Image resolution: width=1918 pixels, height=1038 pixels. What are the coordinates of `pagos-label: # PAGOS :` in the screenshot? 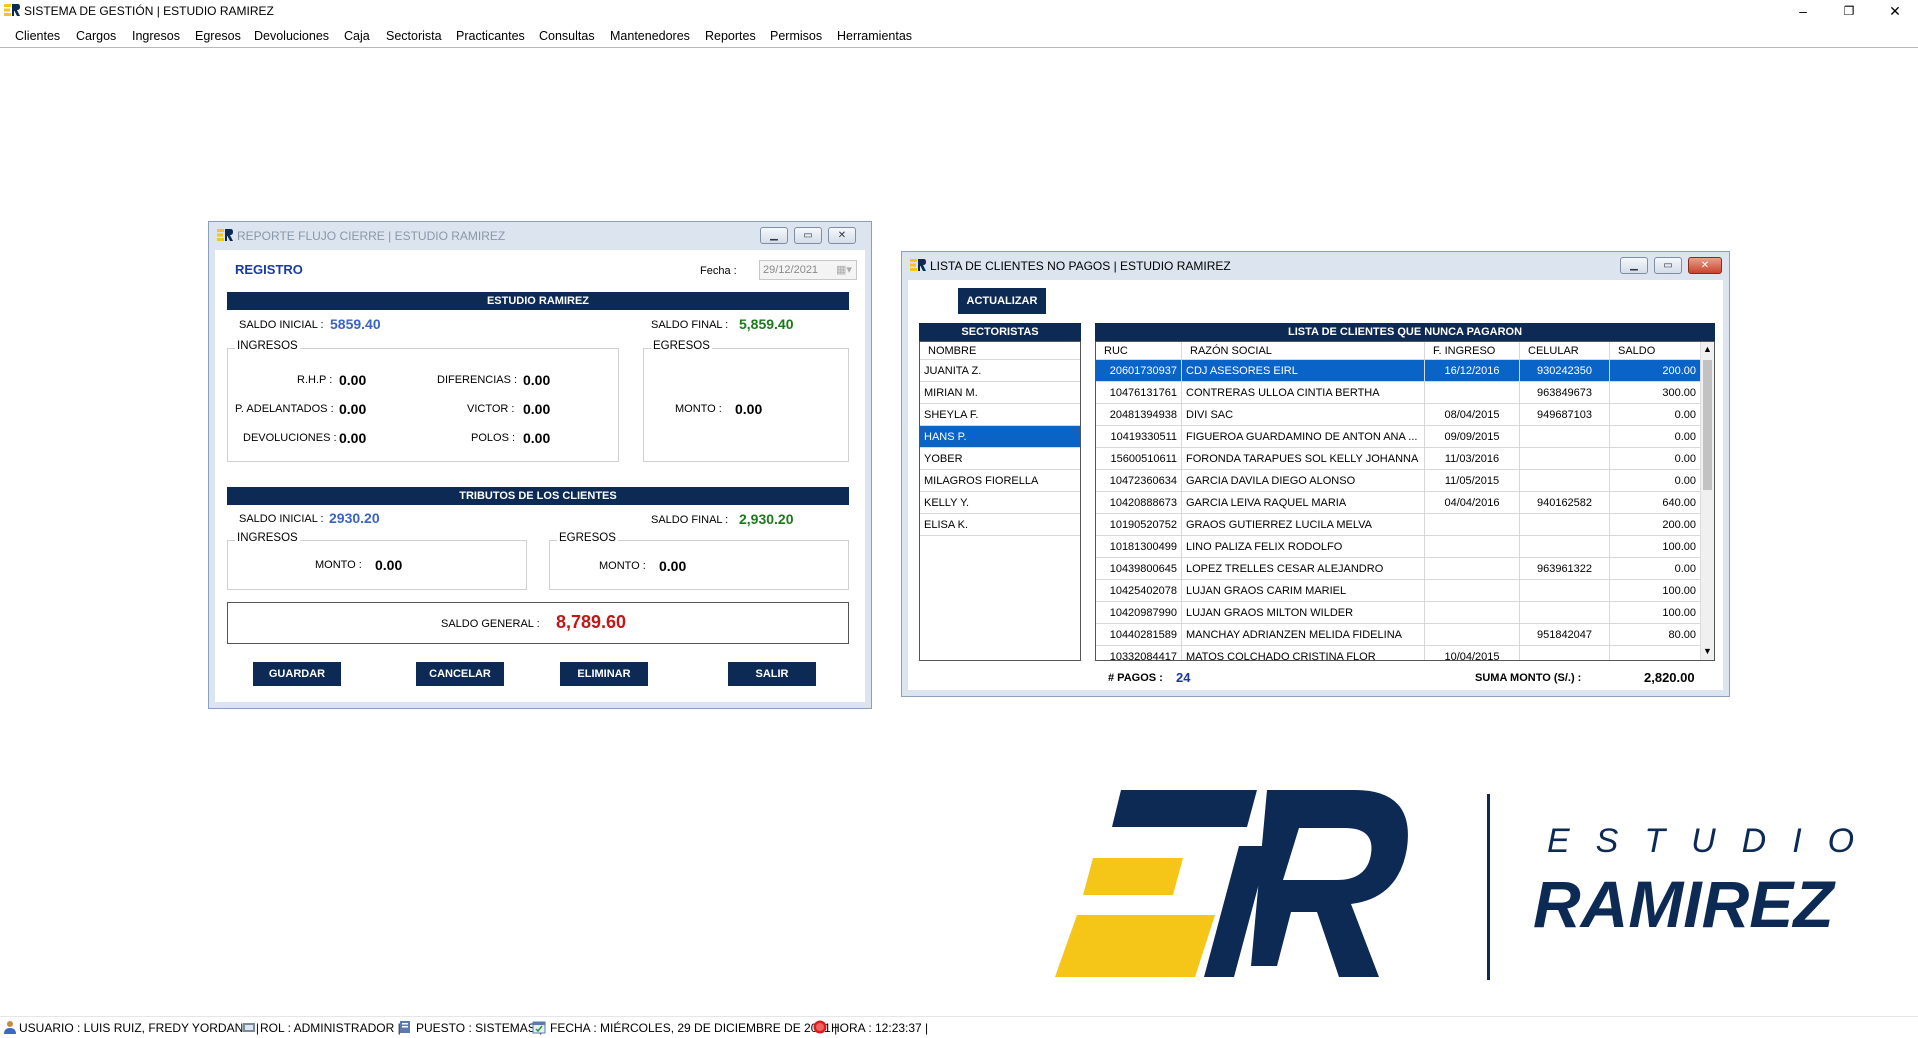 It's located at (1135, 678).